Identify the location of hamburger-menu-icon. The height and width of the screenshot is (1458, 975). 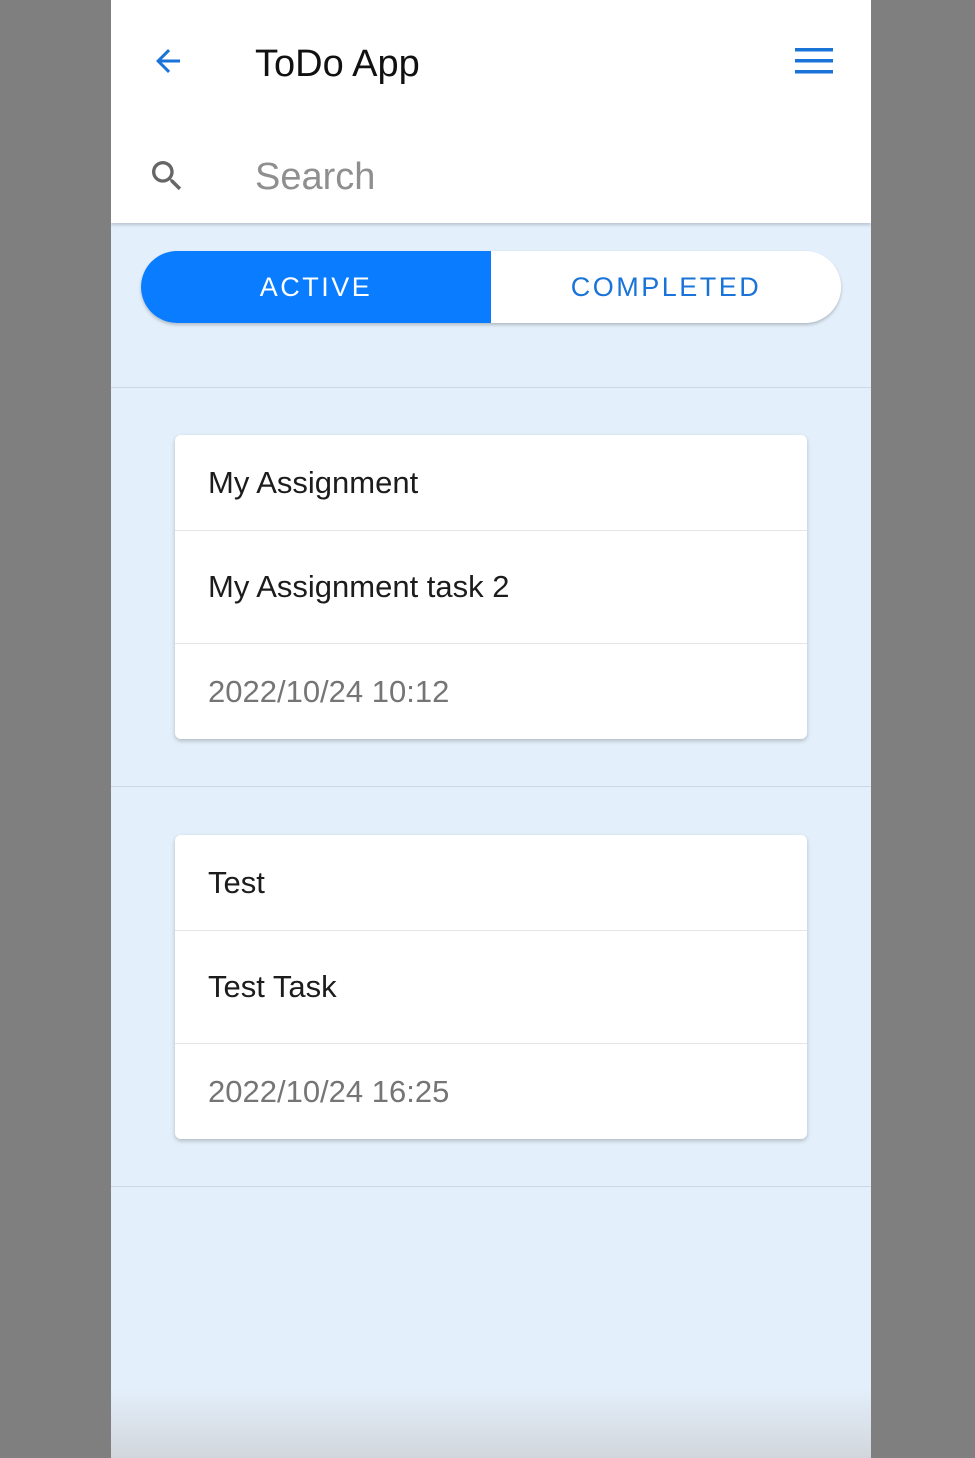
(814, 63).